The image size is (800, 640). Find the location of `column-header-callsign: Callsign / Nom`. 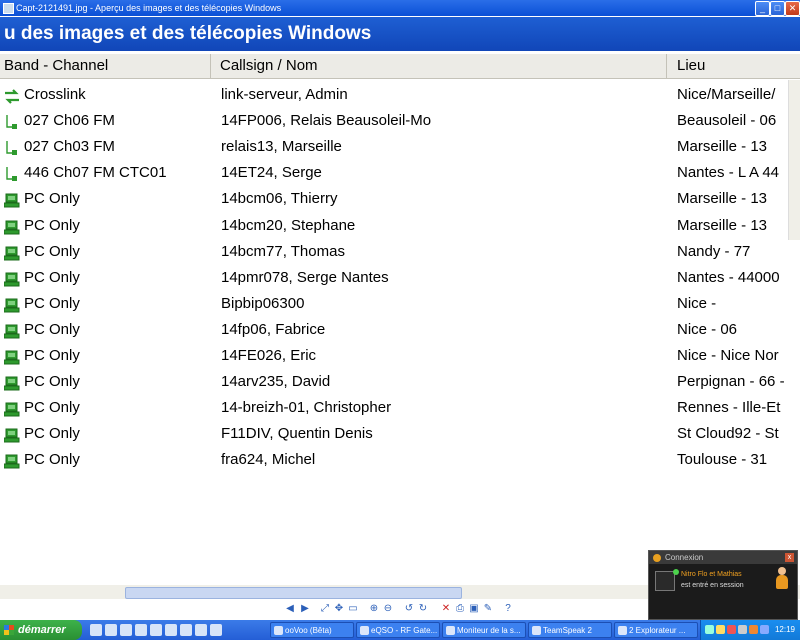

column-header-callsign: Callsign / Nom is located at coordinates (439, 66).